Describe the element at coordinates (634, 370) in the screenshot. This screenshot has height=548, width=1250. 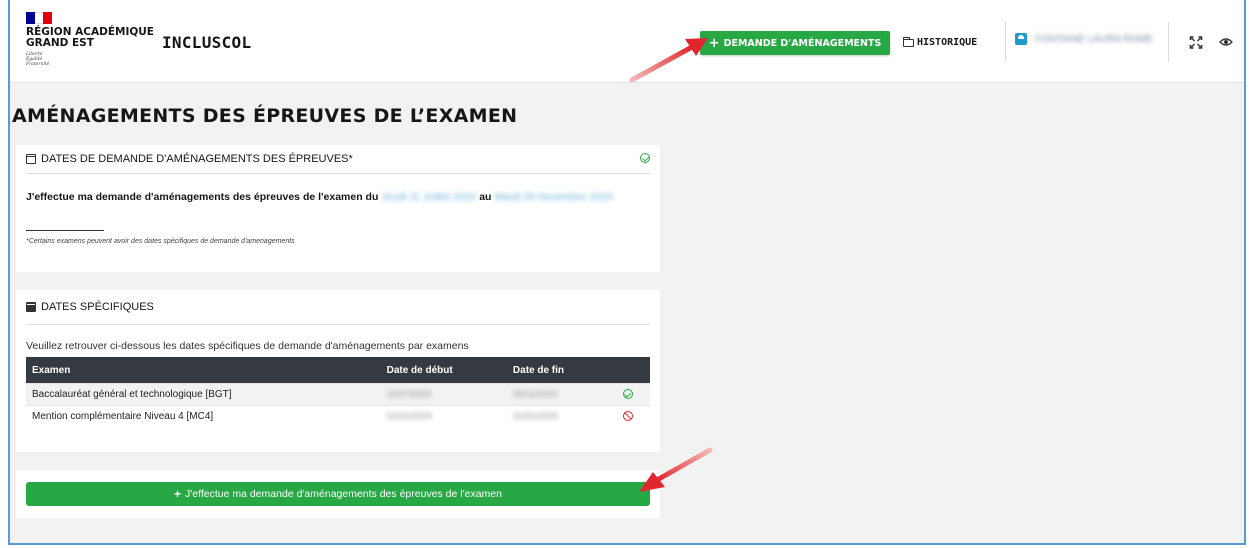
I see `column-header-status` at that location.